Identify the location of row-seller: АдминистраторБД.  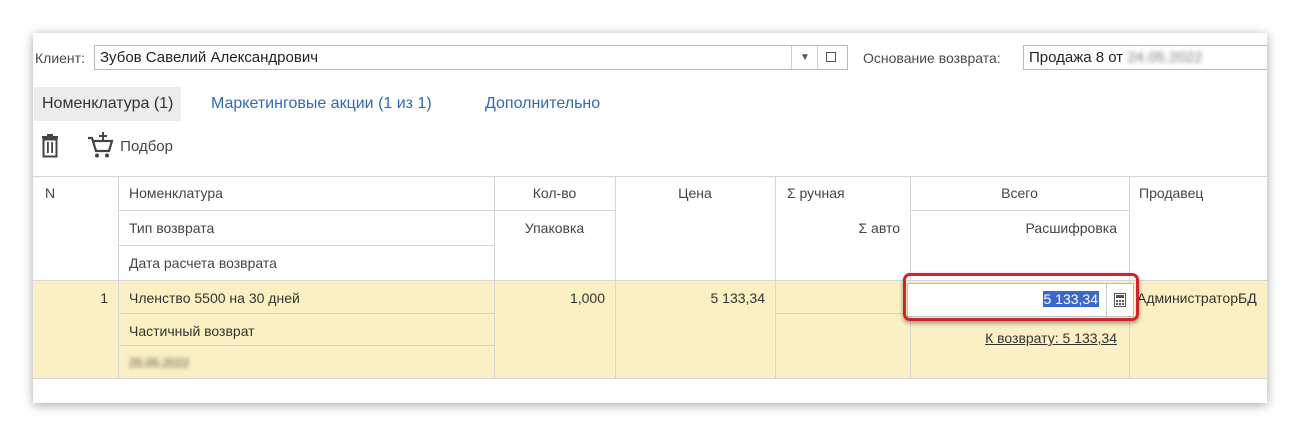
(1198, 298).